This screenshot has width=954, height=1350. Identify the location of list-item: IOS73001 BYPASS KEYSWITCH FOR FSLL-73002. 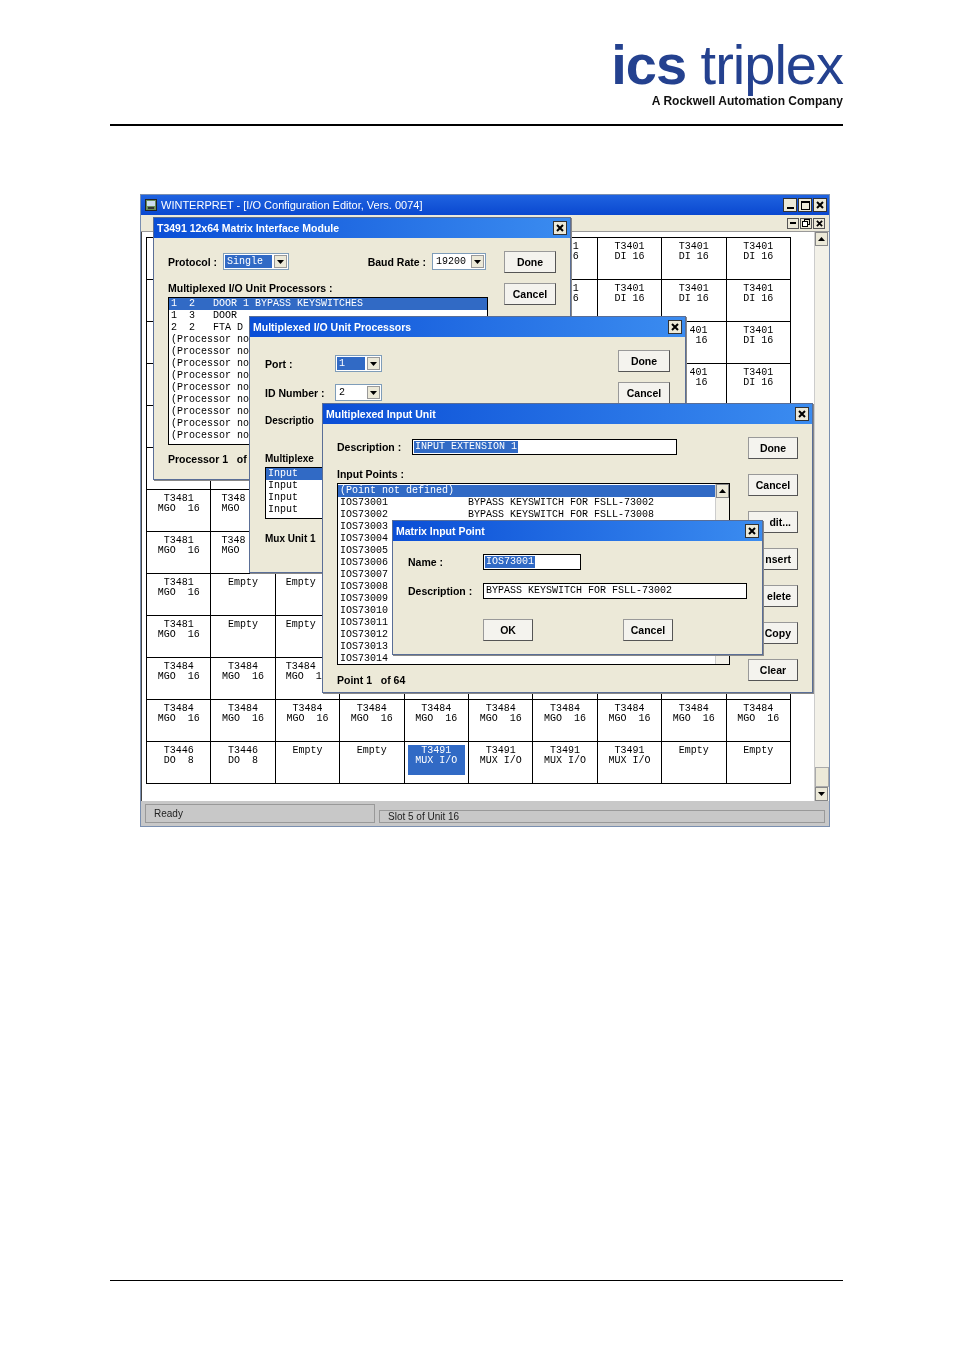
(497, 503).